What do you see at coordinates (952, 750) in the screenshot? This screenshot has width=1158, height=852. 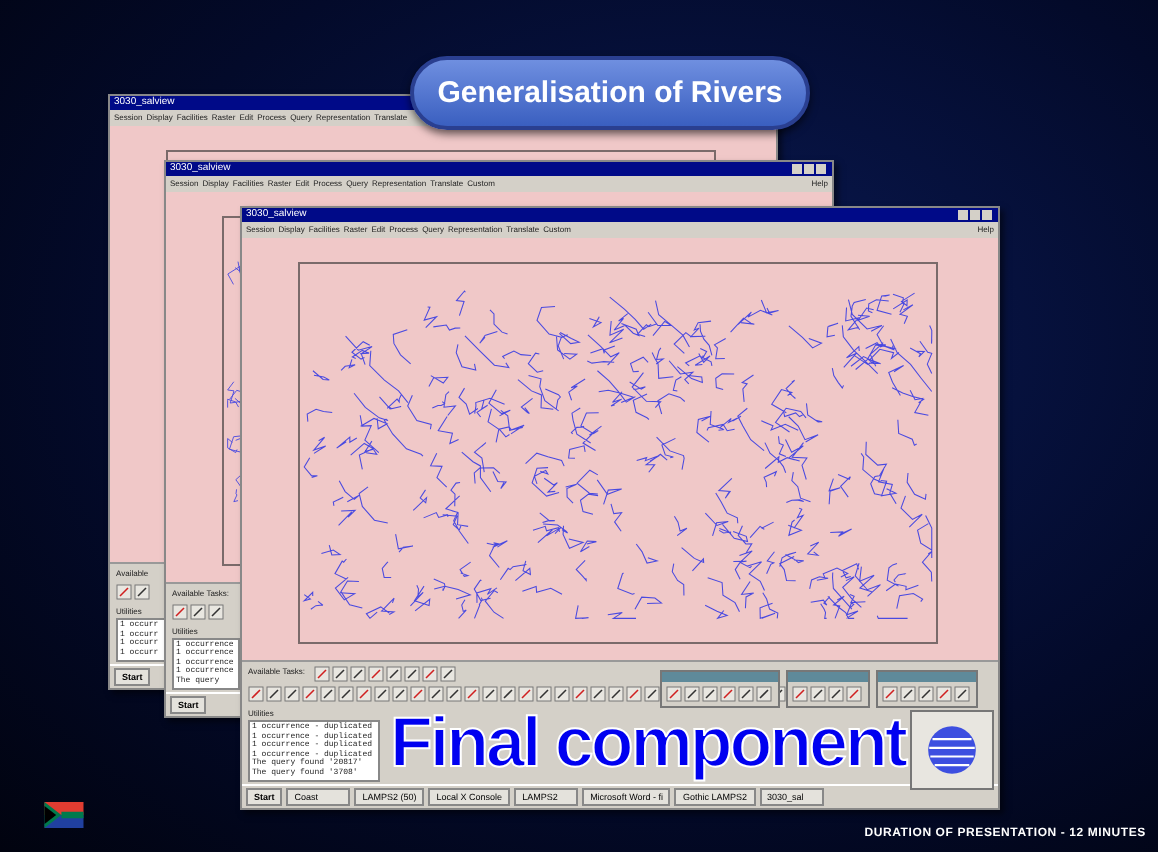 I see `globe-icon` at bounding box center [952, 750].